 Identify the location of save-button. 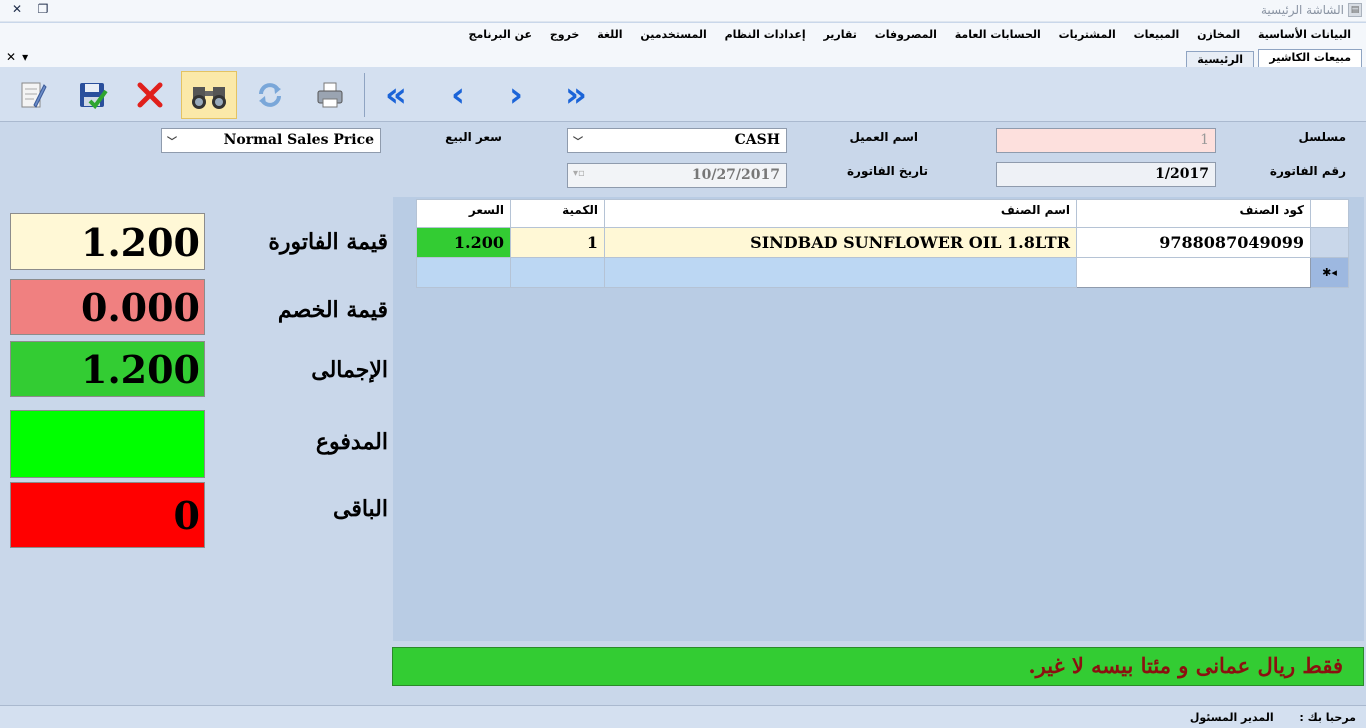
(92, 95).